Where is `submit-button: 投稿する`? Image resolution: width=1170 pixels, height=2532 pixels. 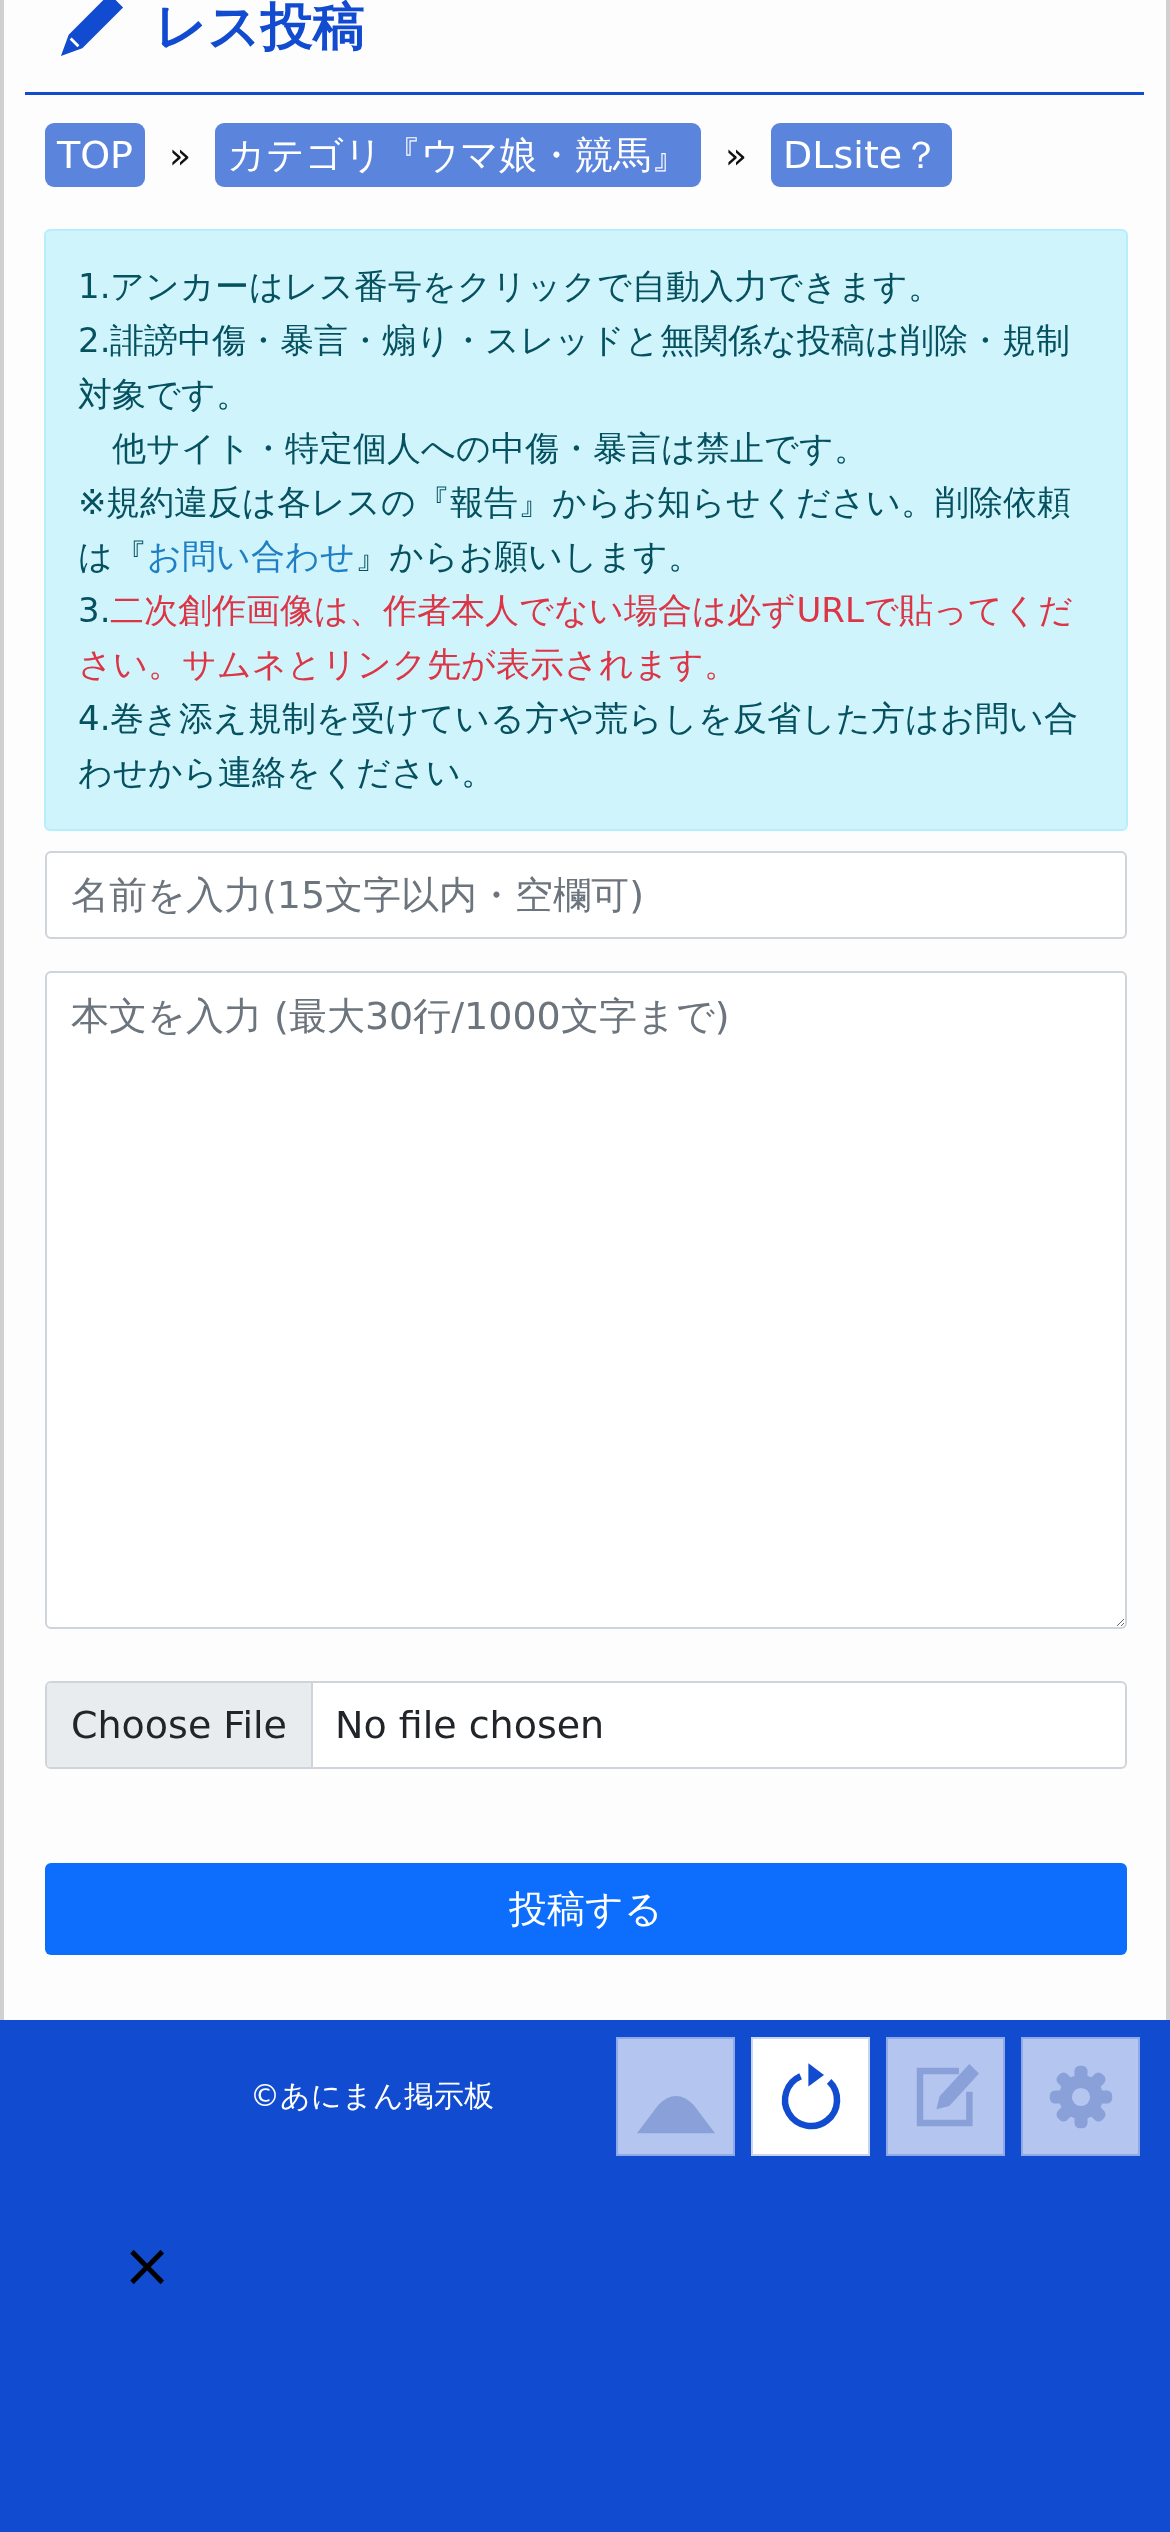 submit-button: 投稿する is located at coordinates (586, 1909).